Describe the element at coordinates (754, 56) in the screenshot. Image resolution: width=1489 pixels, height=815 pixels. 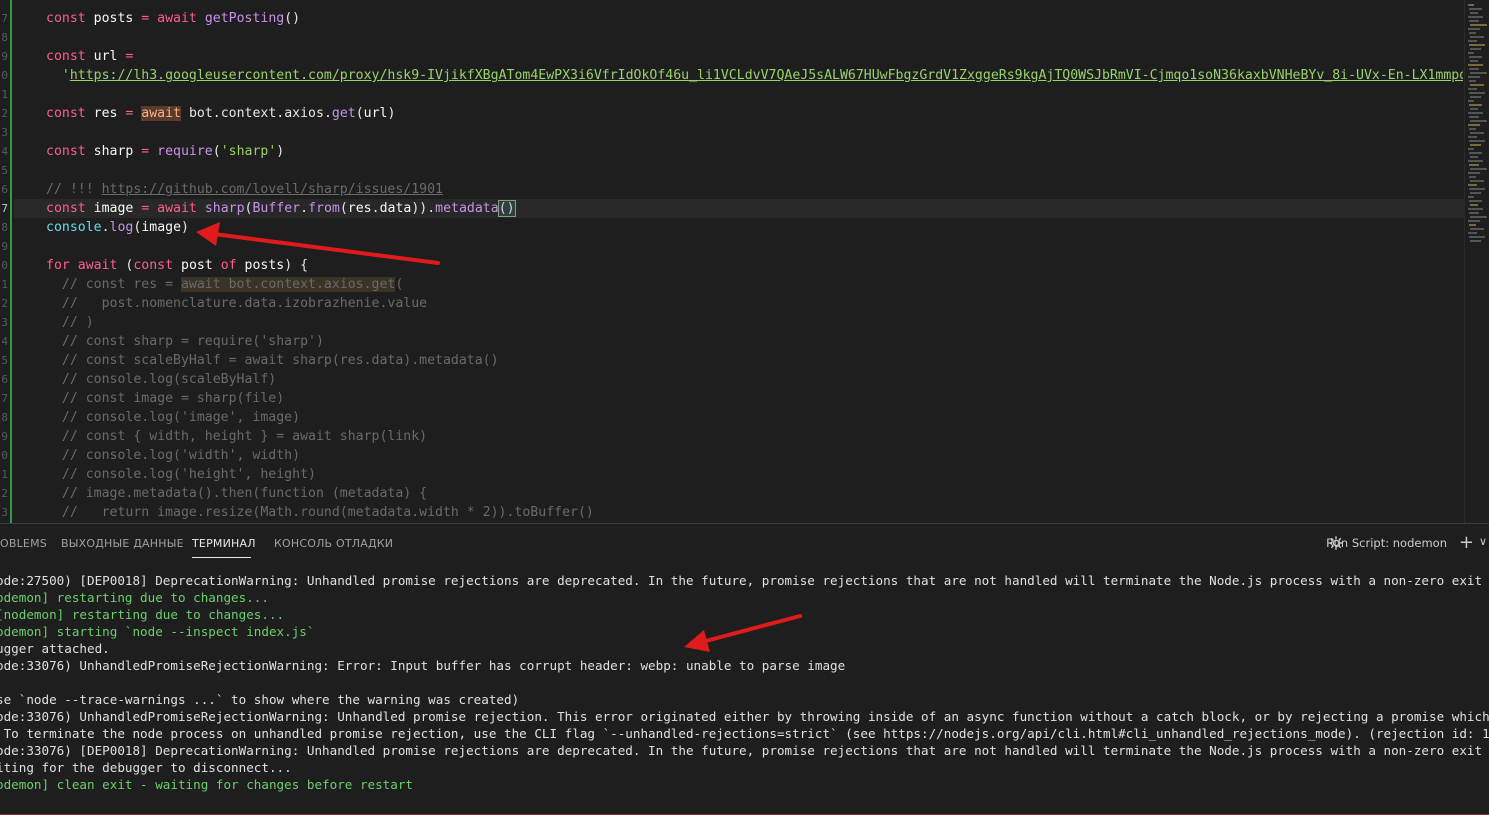
I see `code-line: const url =` at that location.